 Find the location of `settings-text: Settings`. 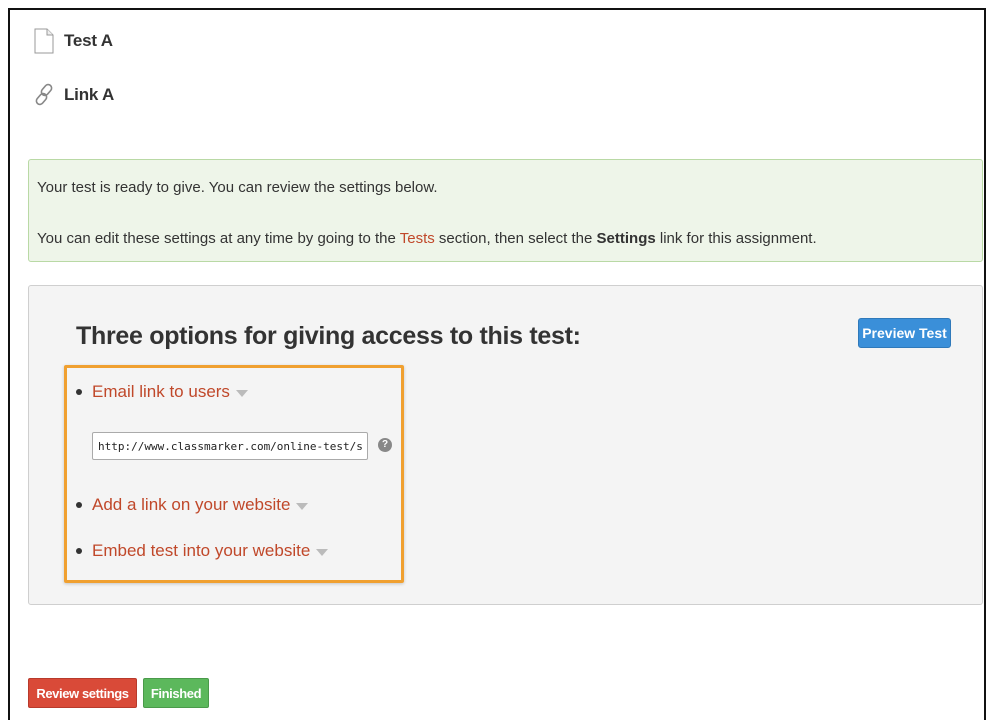

settings-text: Settings is located at coordinates (626, 238).